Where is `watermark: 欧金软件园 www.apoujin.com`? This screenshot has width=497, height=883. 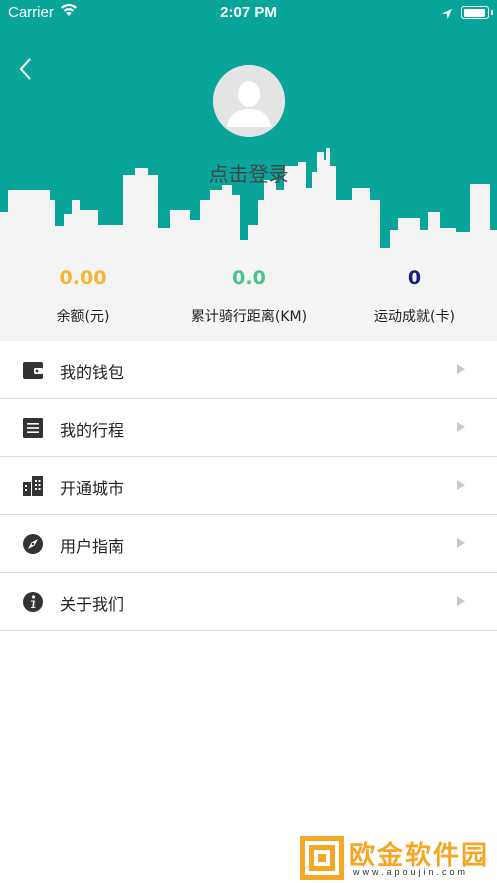 watermark: 欧金软件园 www.apoujin.com is located at coordinates (395, 858).